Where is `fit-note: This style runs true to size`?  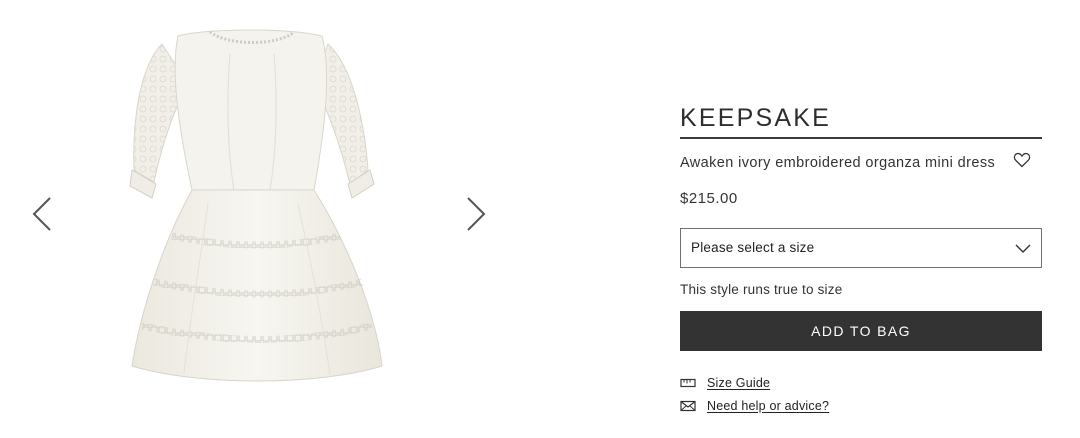 fit-note: This style runs true to size is located at coordinates (761, 289).